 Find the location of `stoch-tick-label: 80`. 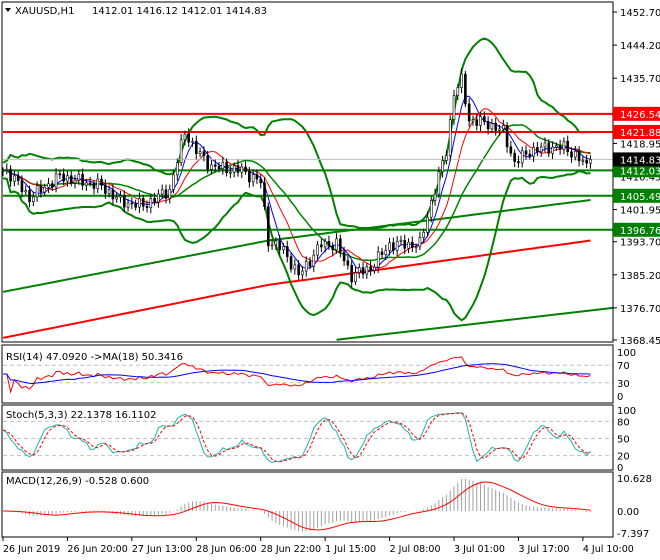

stoch-tick-label: 80 is located at coordinates (623, 422).